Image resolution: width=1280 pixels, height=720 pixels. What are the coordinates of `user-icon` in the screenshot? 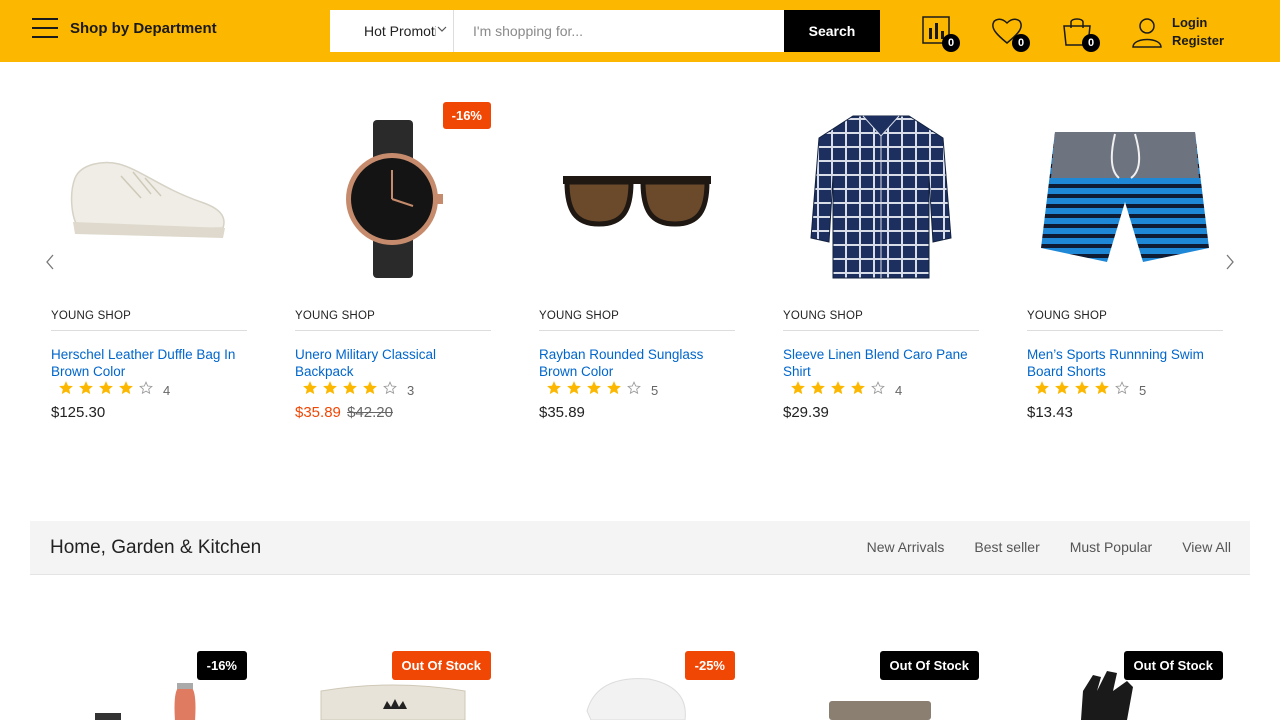 It's located at (1147, 33).